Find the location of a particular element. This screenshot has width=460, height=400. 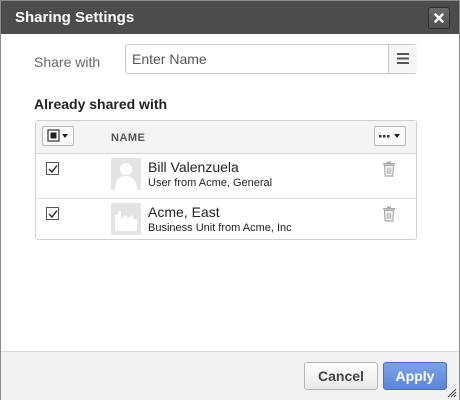

dialog-title: Sharing Settings is located at coordinates (75, 17).